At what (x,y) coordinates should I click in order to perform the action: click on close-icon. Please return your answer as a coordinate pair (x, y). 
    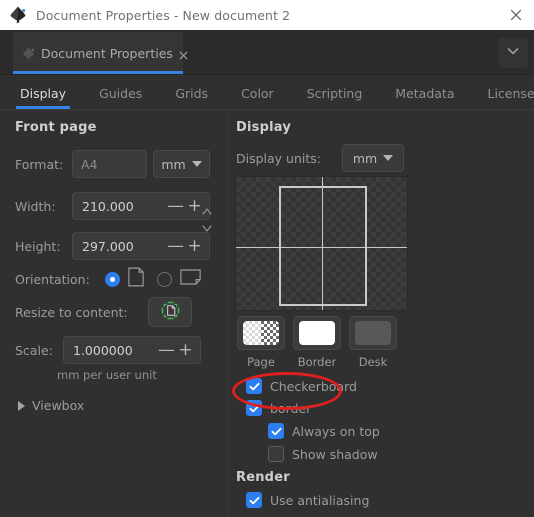
    Looking at the image, I should click on (516, 15).